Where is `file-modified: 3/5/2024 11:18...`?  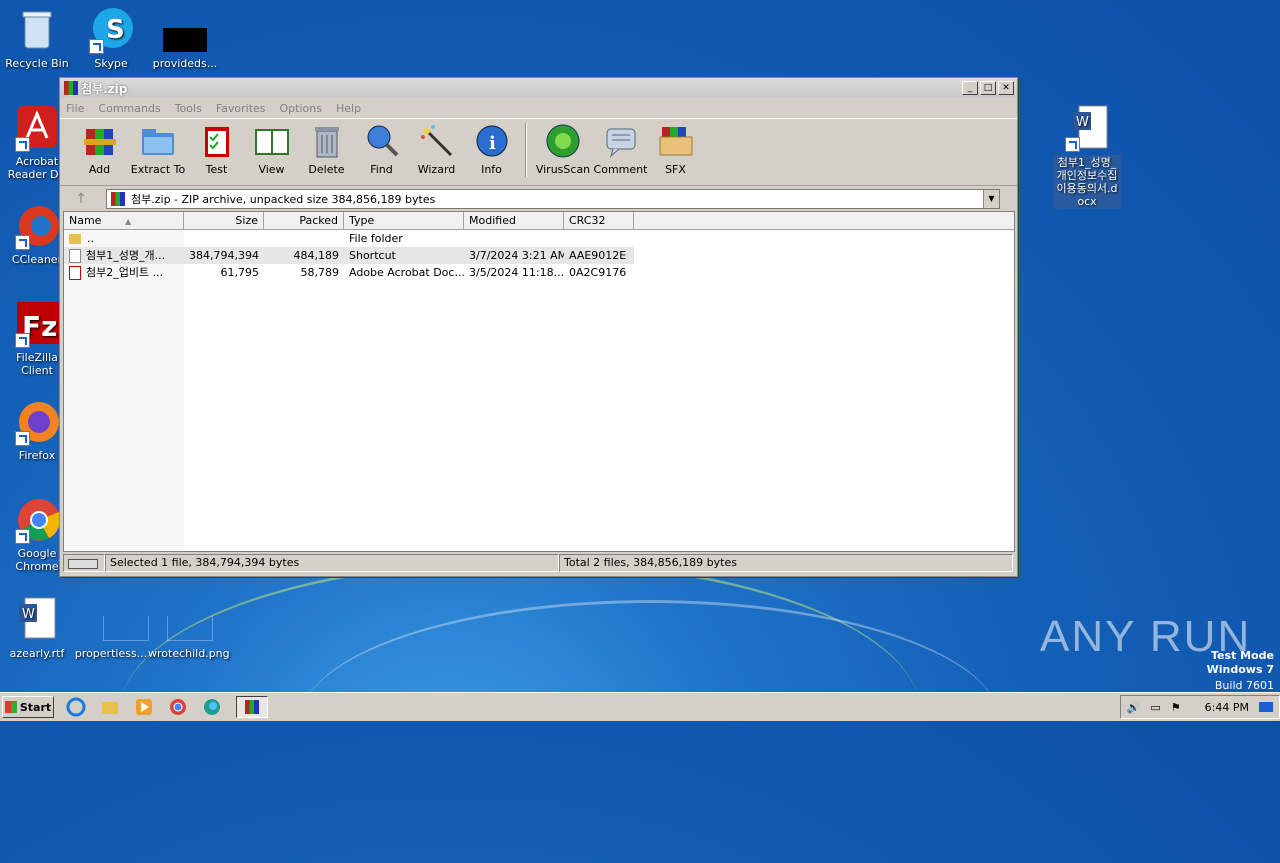 file-modified: 3/5/2024 11:18... is located at coordinates (516, 272).